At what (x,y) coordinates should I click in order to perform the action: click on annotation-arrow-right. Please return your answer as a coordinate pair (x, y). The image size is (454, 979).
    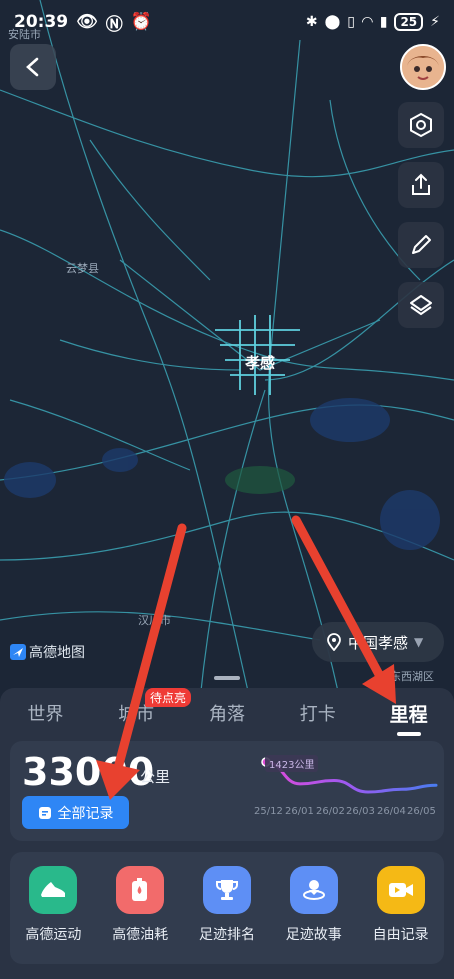
    Looking at the image, I should click on (343, 609).